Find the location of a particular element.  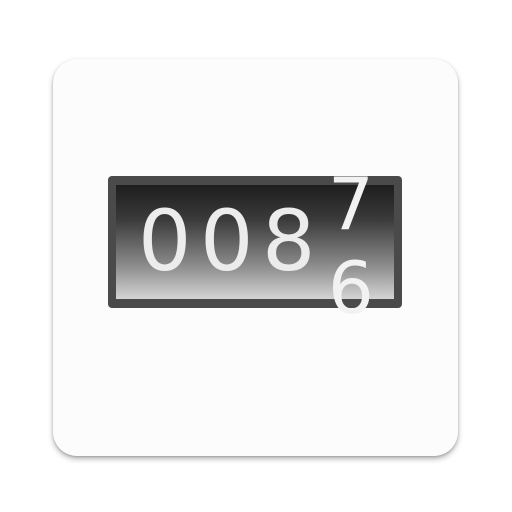

counter-digit-2: 0 is located at coordinates (227, 241).